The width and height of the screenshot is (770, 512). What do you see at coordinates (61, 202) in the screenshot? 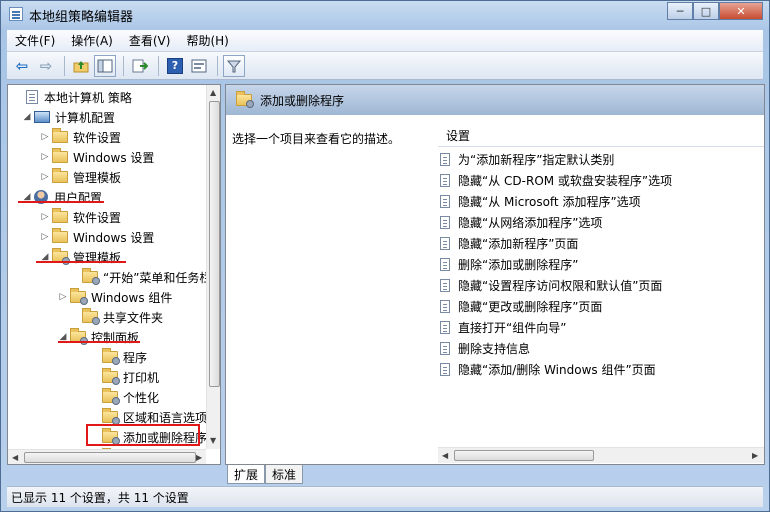
I see `highlight-underline` at bounding box center [61, 202].